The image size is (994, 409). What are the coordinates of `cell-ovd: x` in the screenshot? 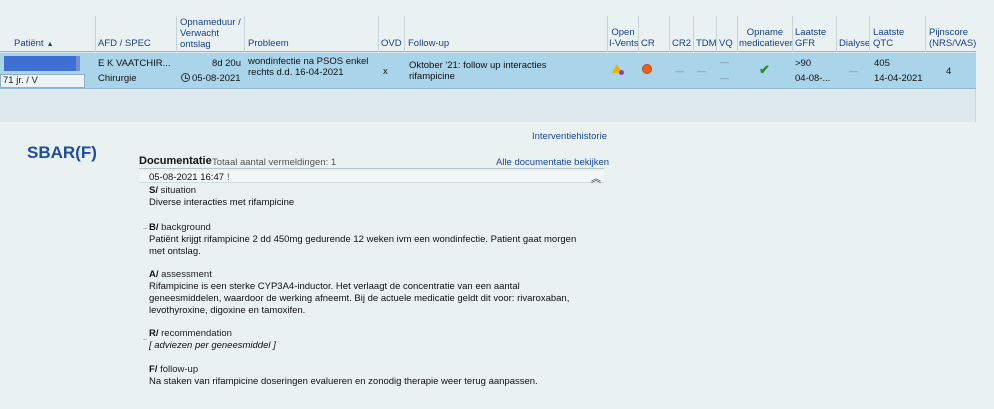 It's located at (385, 71).